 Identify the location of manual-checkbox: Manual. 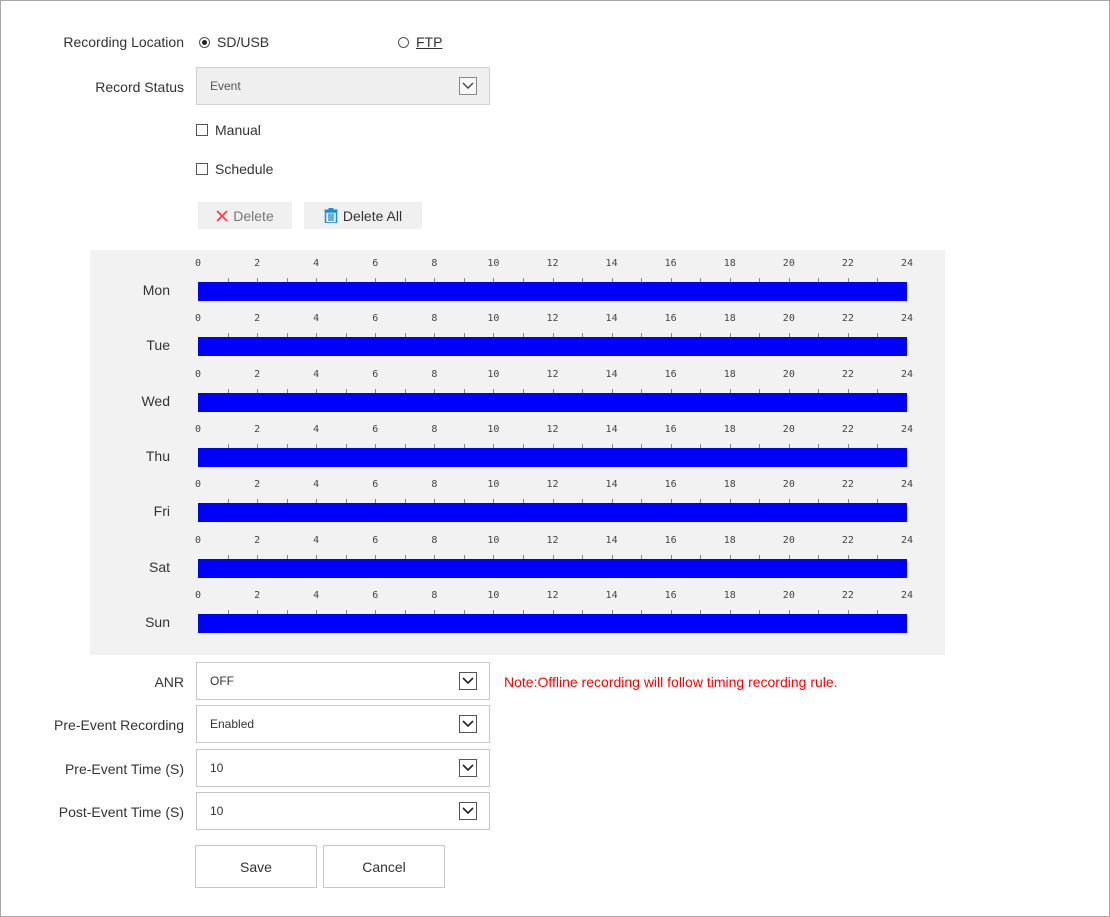
(228, 130).